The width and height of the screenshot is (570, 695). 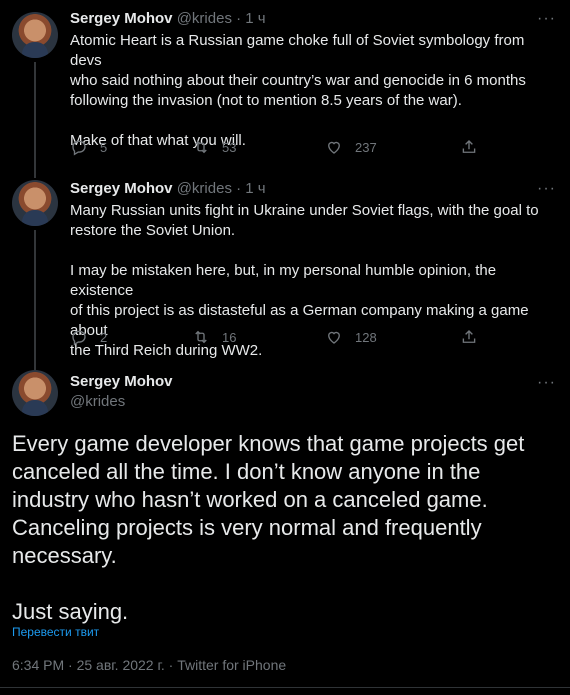 I want to click on reply-button: 2, so click(x=88, y=337).